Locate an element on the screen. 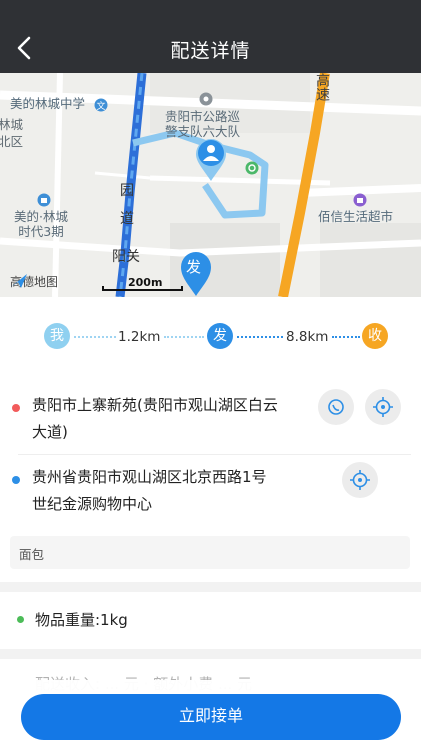  map-label-residence-line2: 时代3期 is located at coordinates (41, 231).